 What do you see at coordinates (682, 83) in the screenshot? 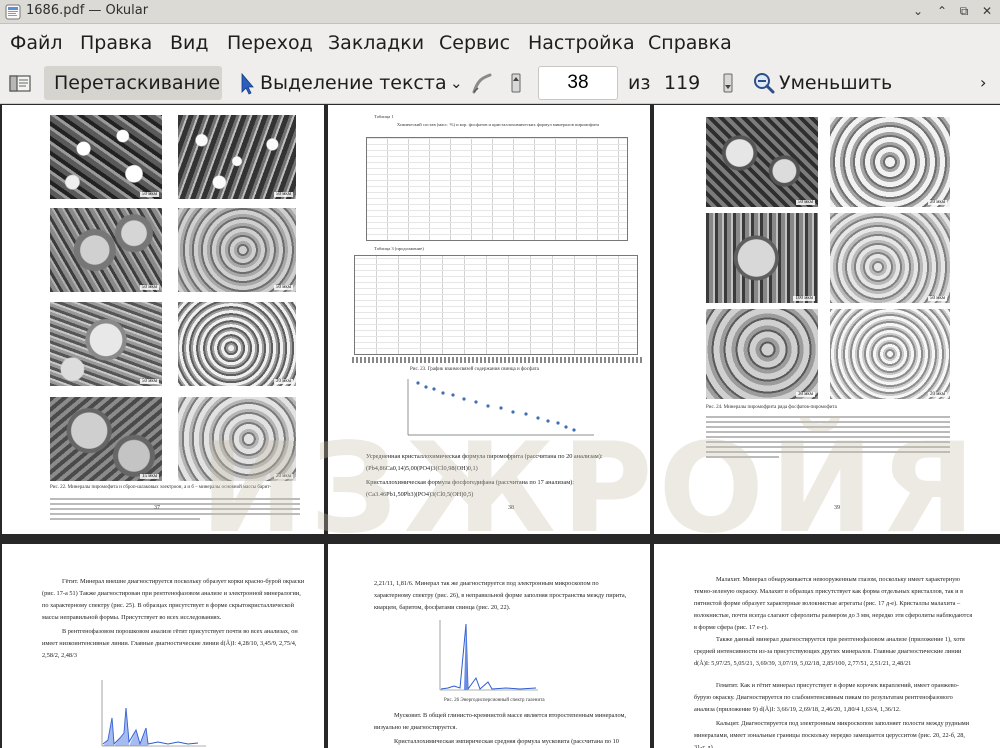
I see `page-total: 119` at bounding box center [682, 83].